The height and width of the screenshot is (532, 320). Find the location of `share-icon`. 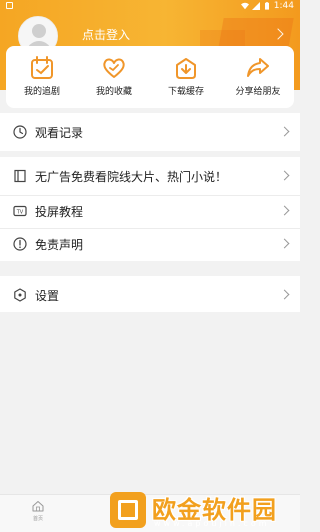

share-icon is located at coordinates (258, 67).